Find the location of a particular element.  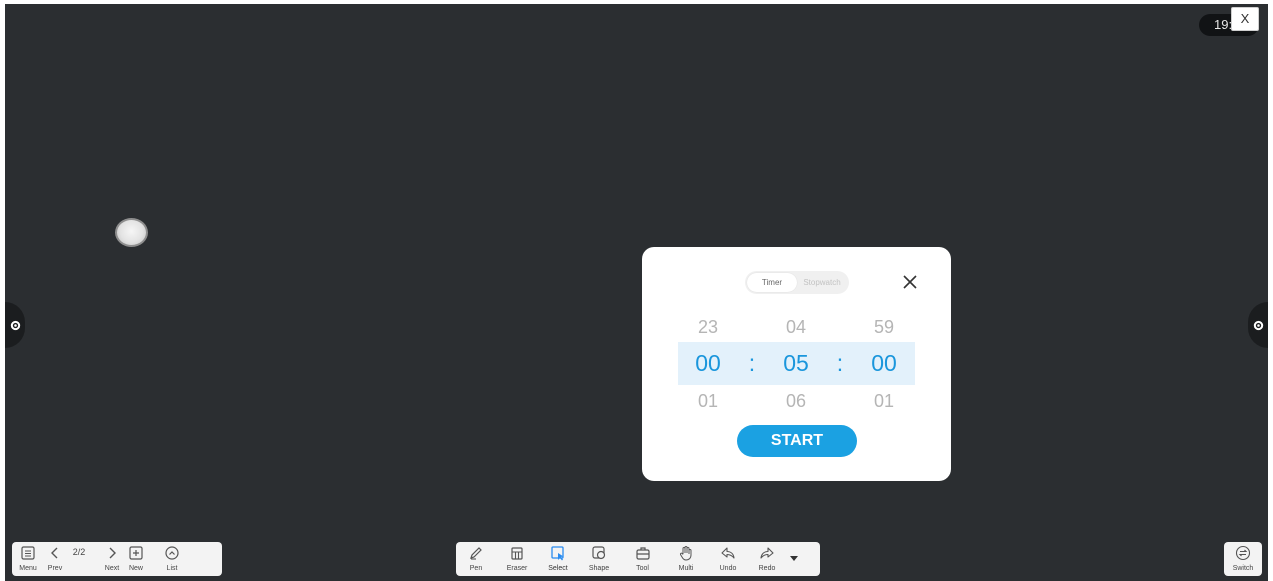

hand-icon is located at coordinates (686, 553).